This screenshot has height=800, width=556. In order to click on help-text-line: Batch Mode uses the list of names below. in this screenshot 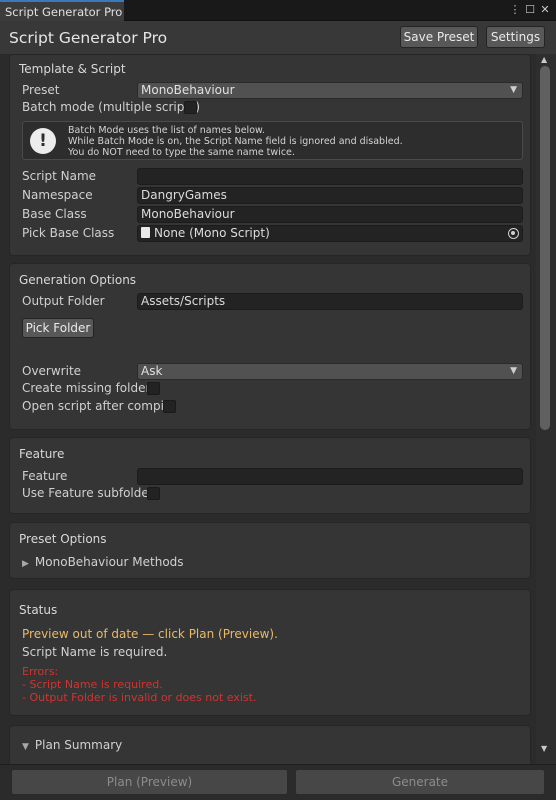, I will do `click(166, 130)`.